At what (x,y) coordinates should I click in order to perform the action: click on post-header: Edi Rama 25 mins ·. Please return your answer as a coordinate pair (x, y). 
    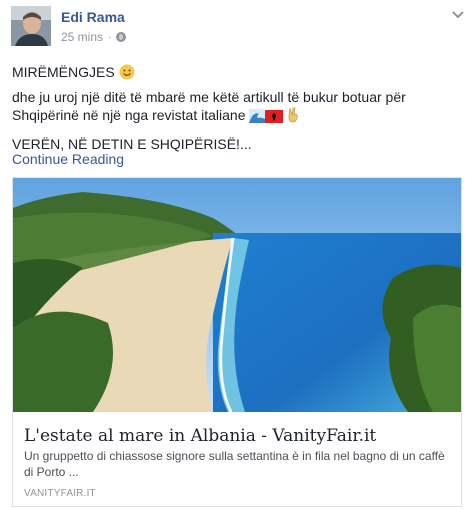
    Looking at the image, I should click on (238, 28).